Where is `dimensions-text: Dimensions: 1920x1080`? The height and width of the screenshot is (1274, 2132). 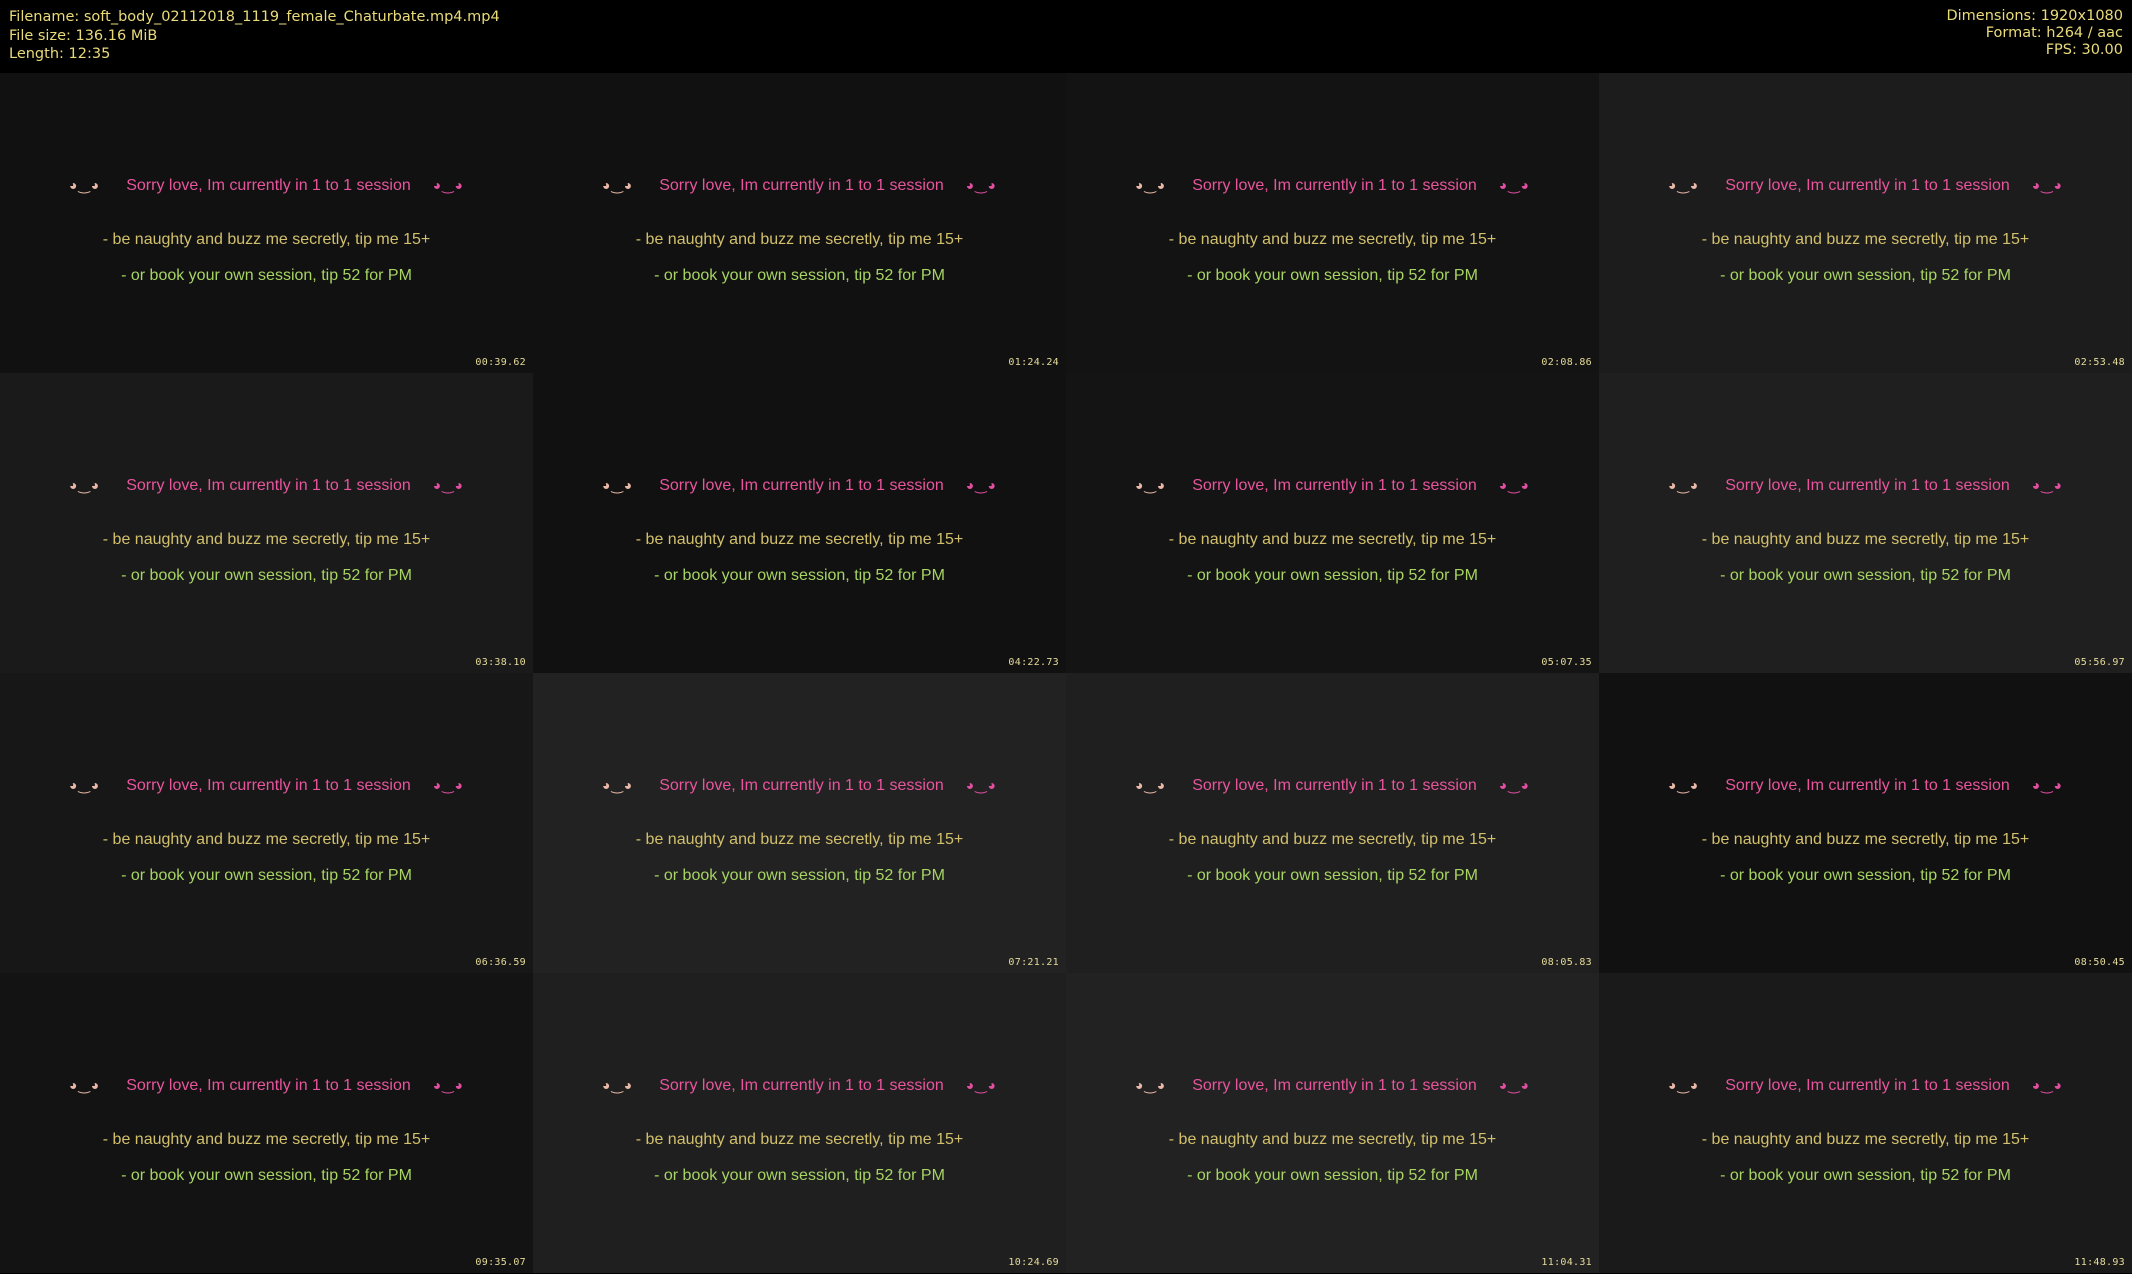 dimensions-text: Dimensions: 1920x1080 is located at coordinates (2034, 16).